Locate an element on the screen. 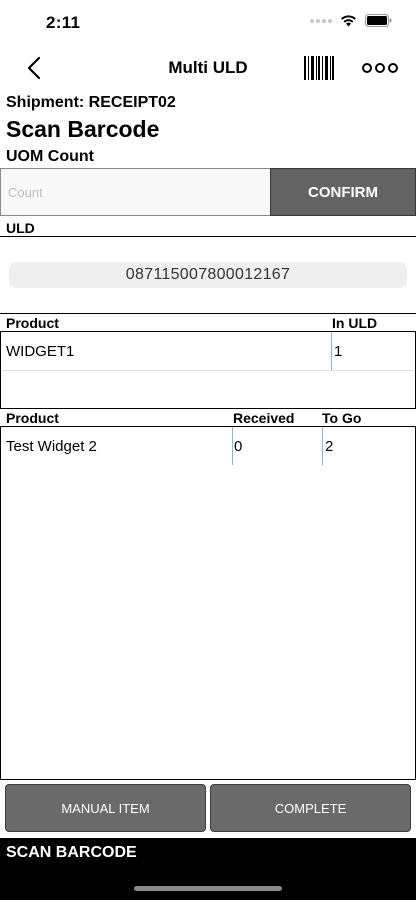 Image resolution: width=416 pixels, height=900 pixels. table-row: Test Widget 2 0 2 is located at coordinates (208, 446).